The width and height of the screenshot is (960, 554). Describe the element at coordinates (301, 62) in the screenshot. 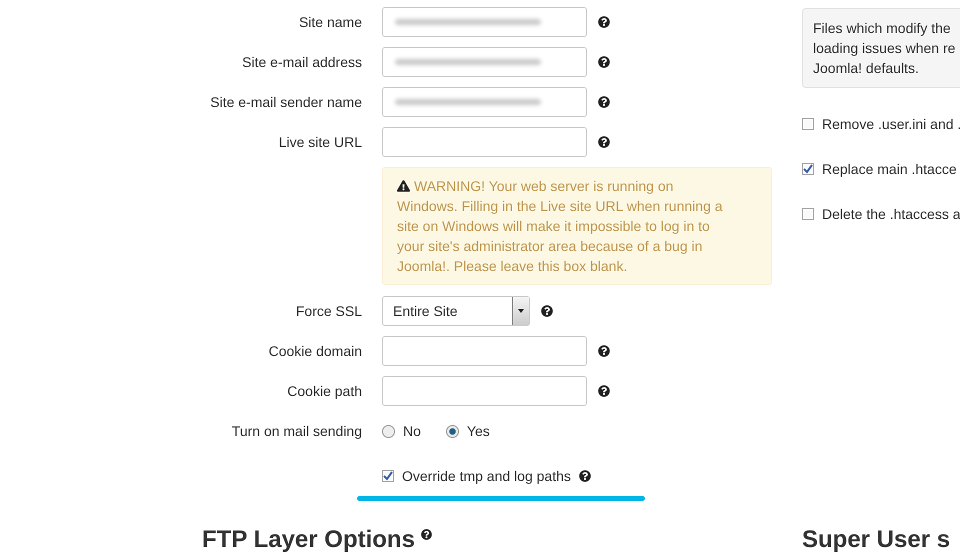

I see `field-label: Site e-mail address` at that location.